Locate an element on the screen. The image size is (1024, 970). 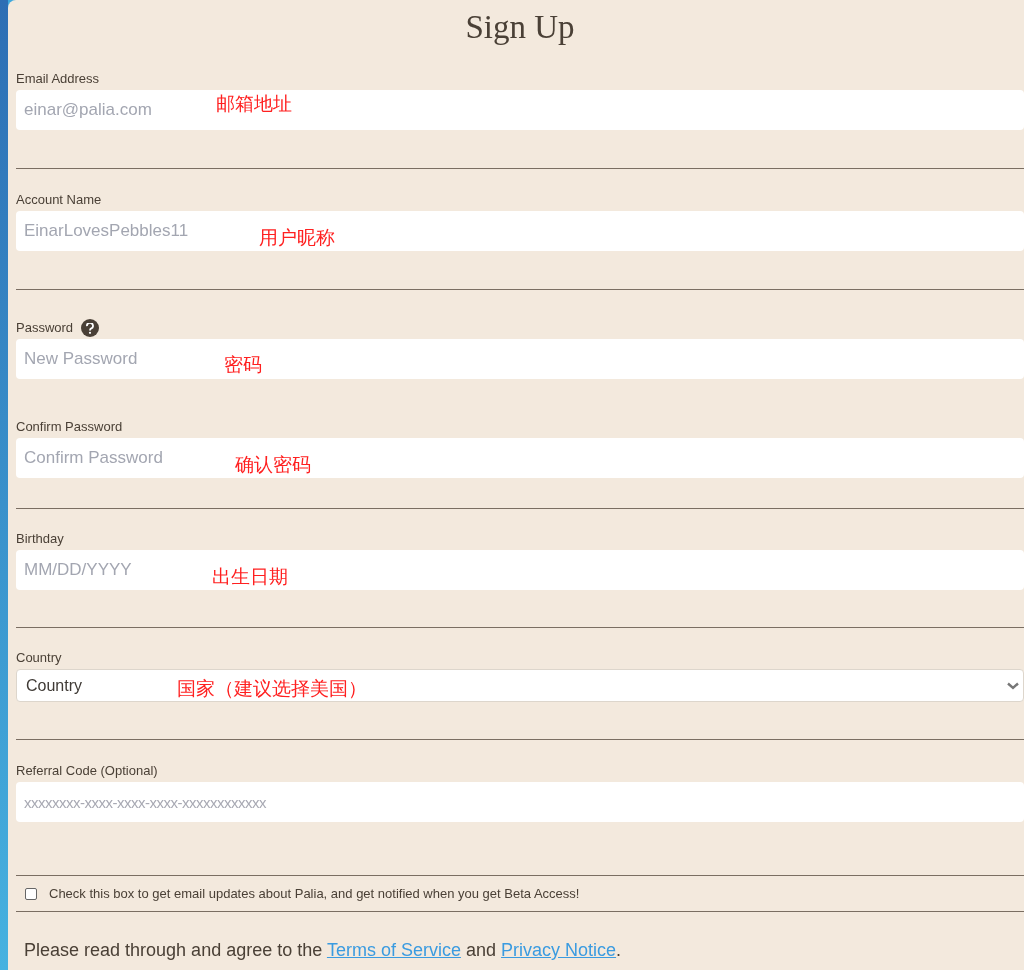
field-label: Account Name is located at coordinates (59, 200).